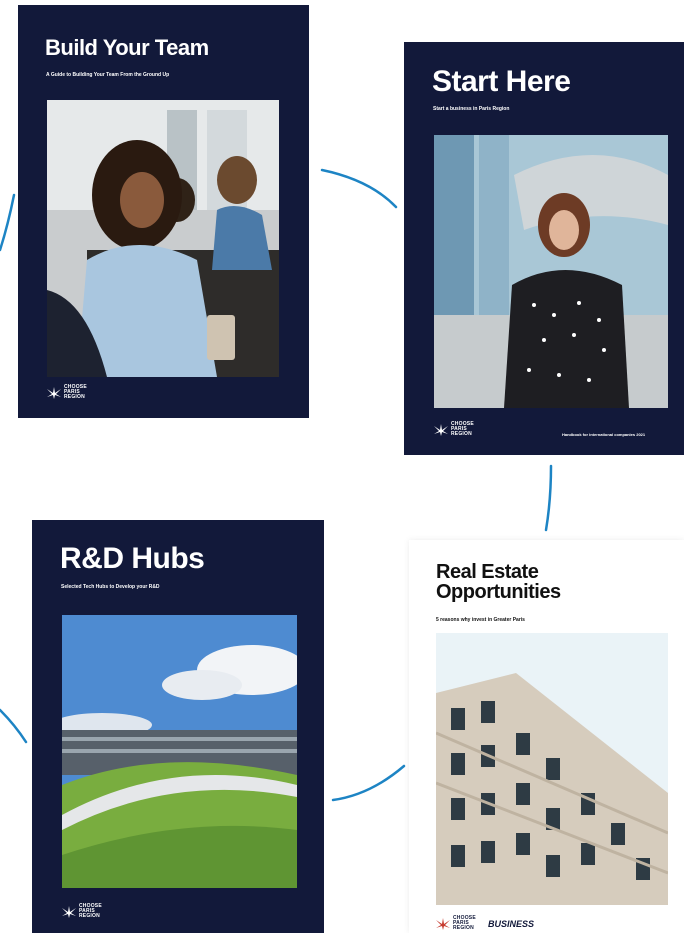 This screenshot has width=684, height=933. What do you see at coordinates (501, 81) in the screenshot?
I see `brochure-title: Start Here` at bounding box center [501, 81].